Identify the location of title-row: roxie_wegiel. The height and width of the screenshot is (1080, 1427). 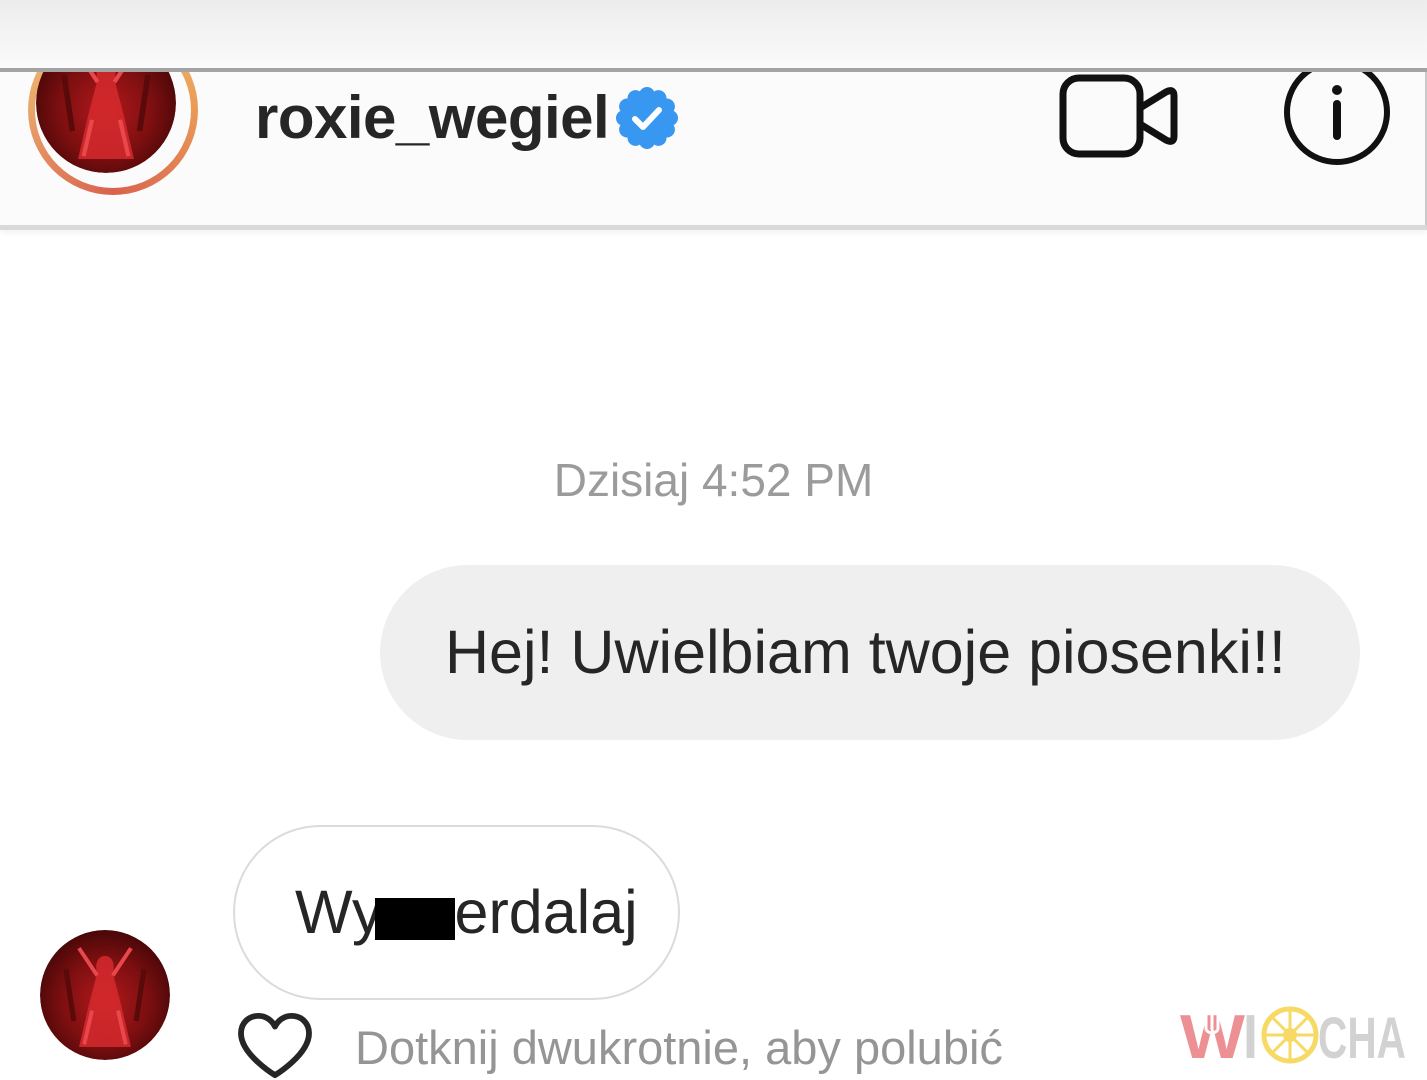
(467, 118).